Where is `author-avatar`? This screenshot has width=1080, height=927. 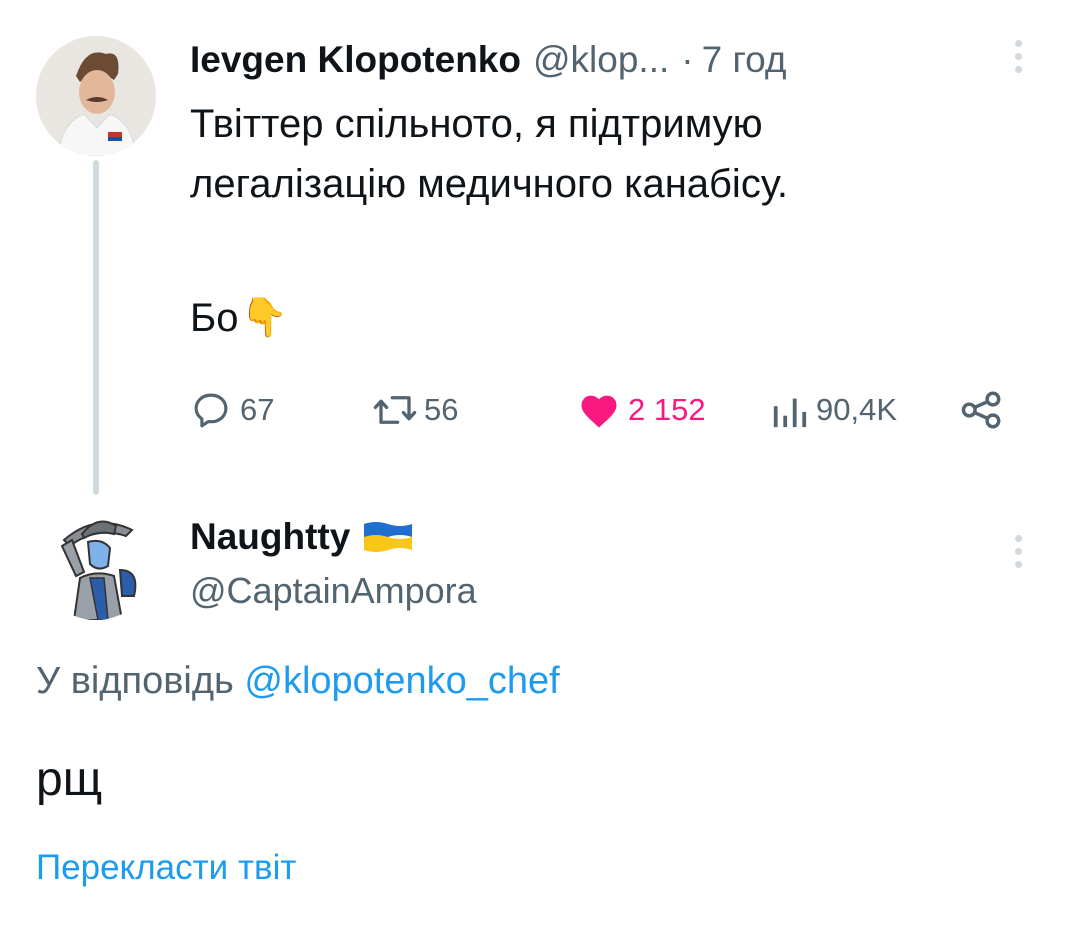 author-avatar is located at coordinates (96, 96).